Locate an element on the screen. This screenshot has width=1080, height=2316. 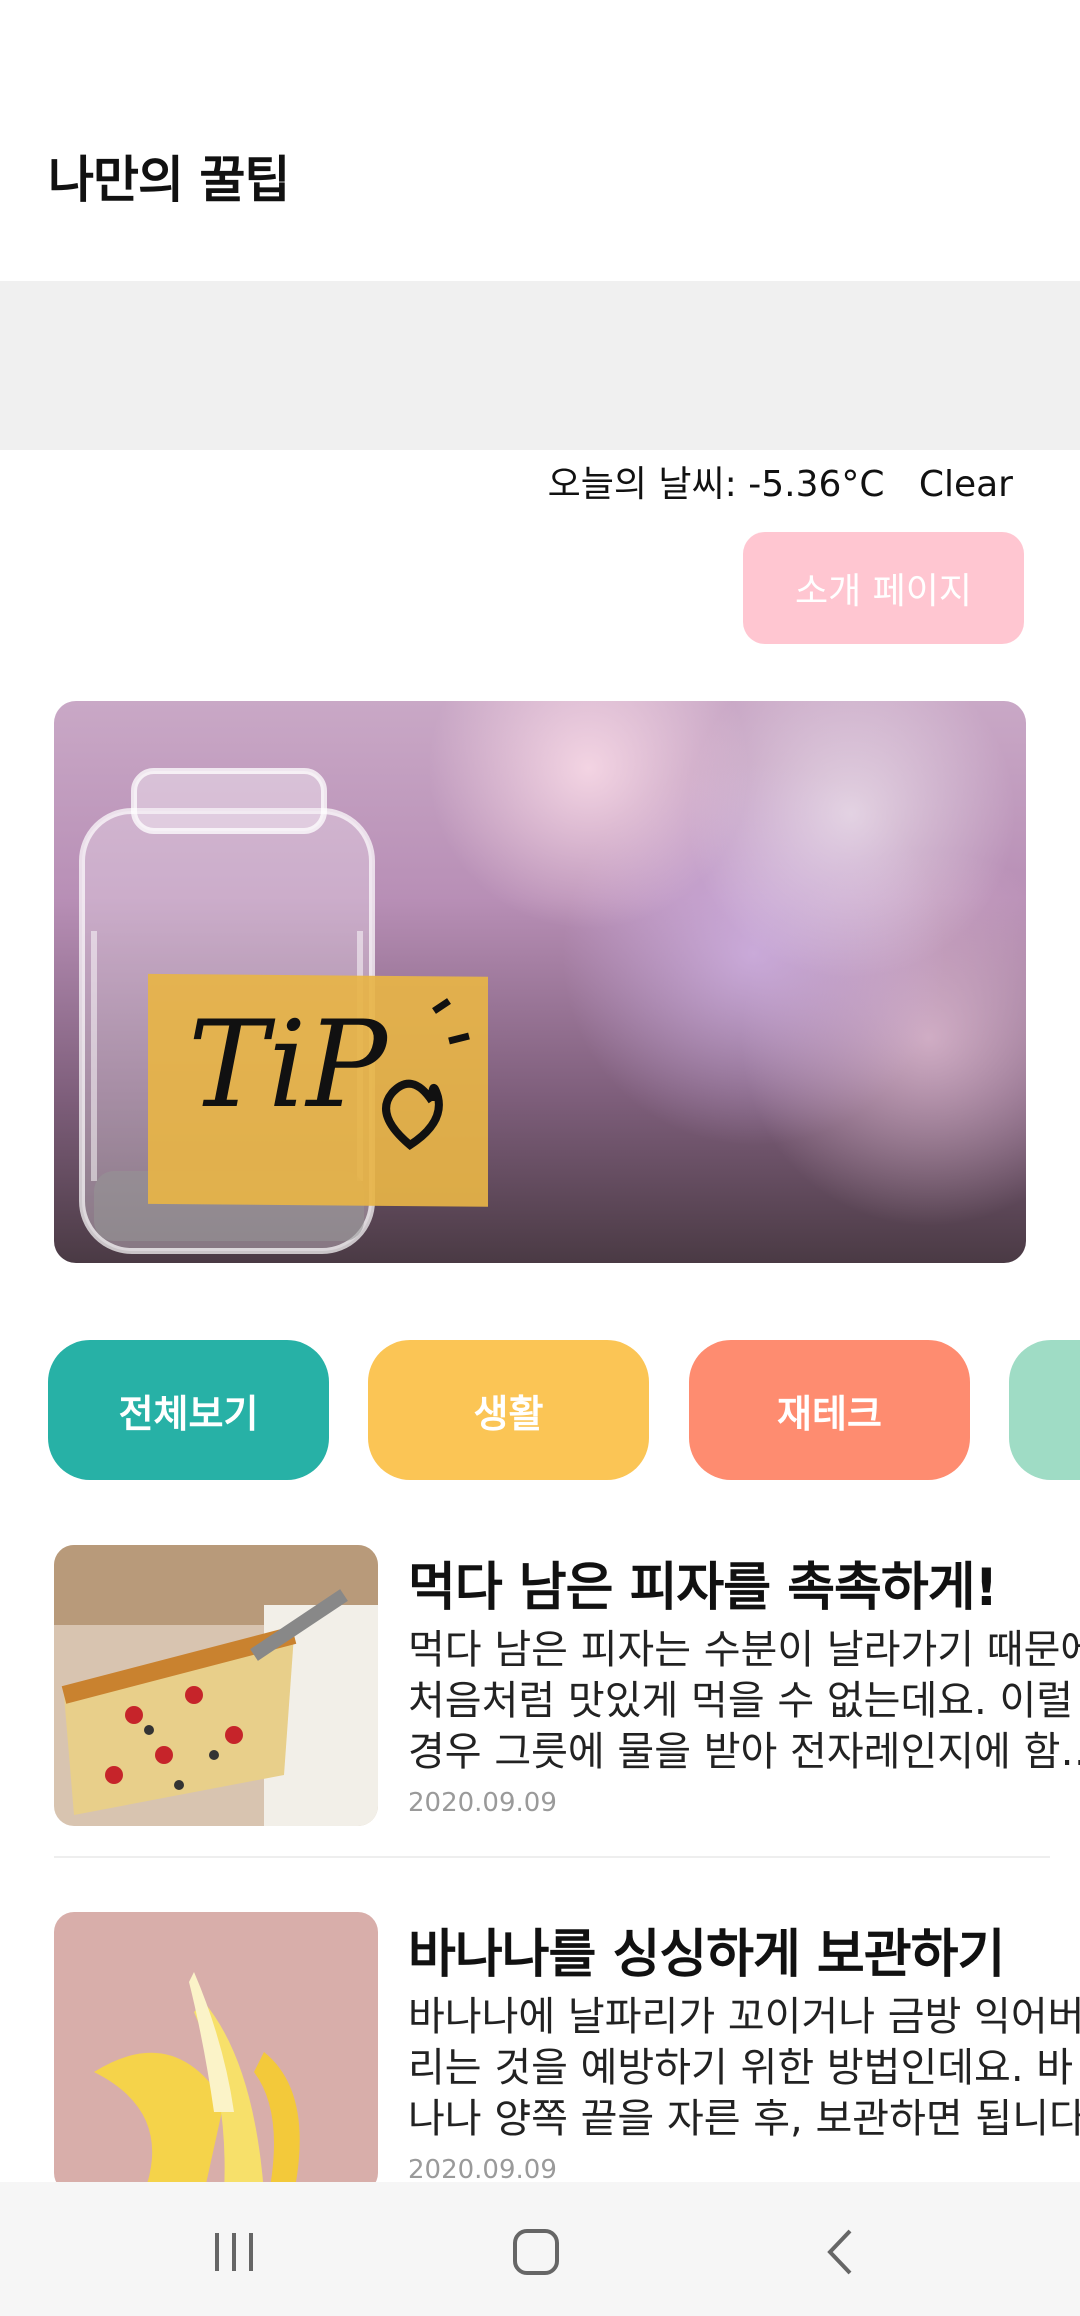
tip-label-text: TiP is located at coordinates (288, 1065).